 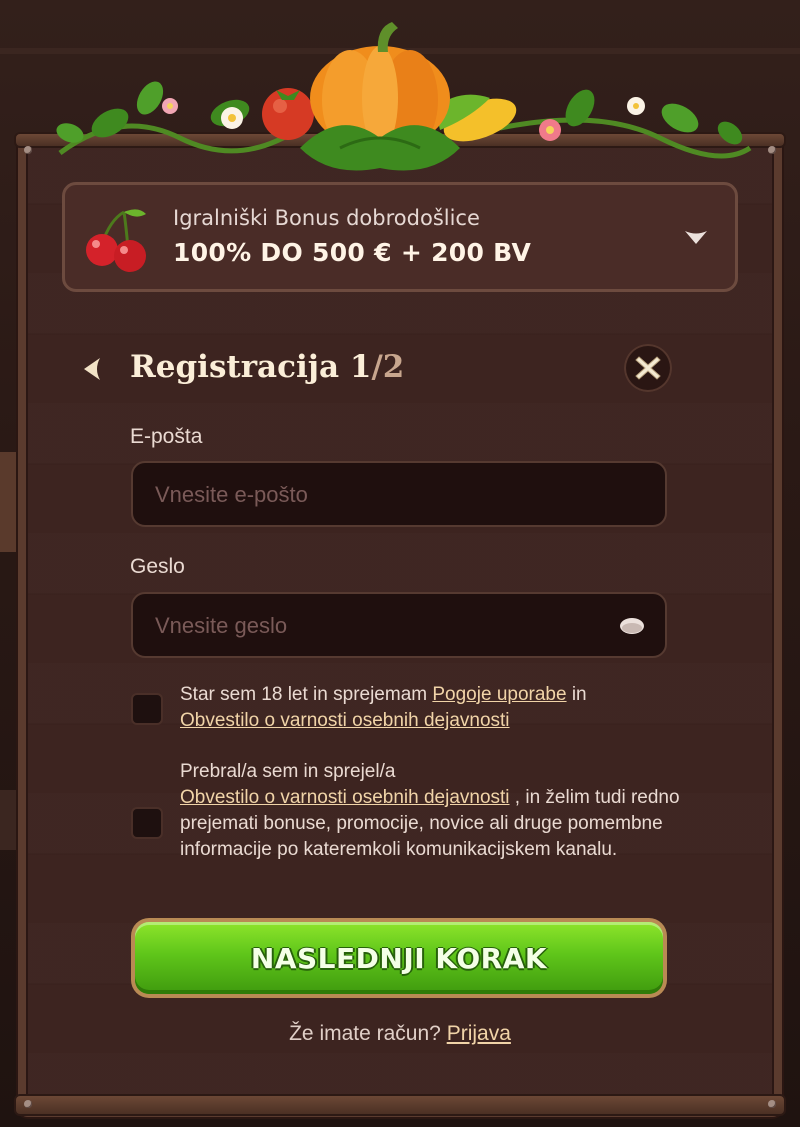 What do you see at coordinates (390, 495) in the screenshot?
I see `email-field` at bounding box center [390, 495].